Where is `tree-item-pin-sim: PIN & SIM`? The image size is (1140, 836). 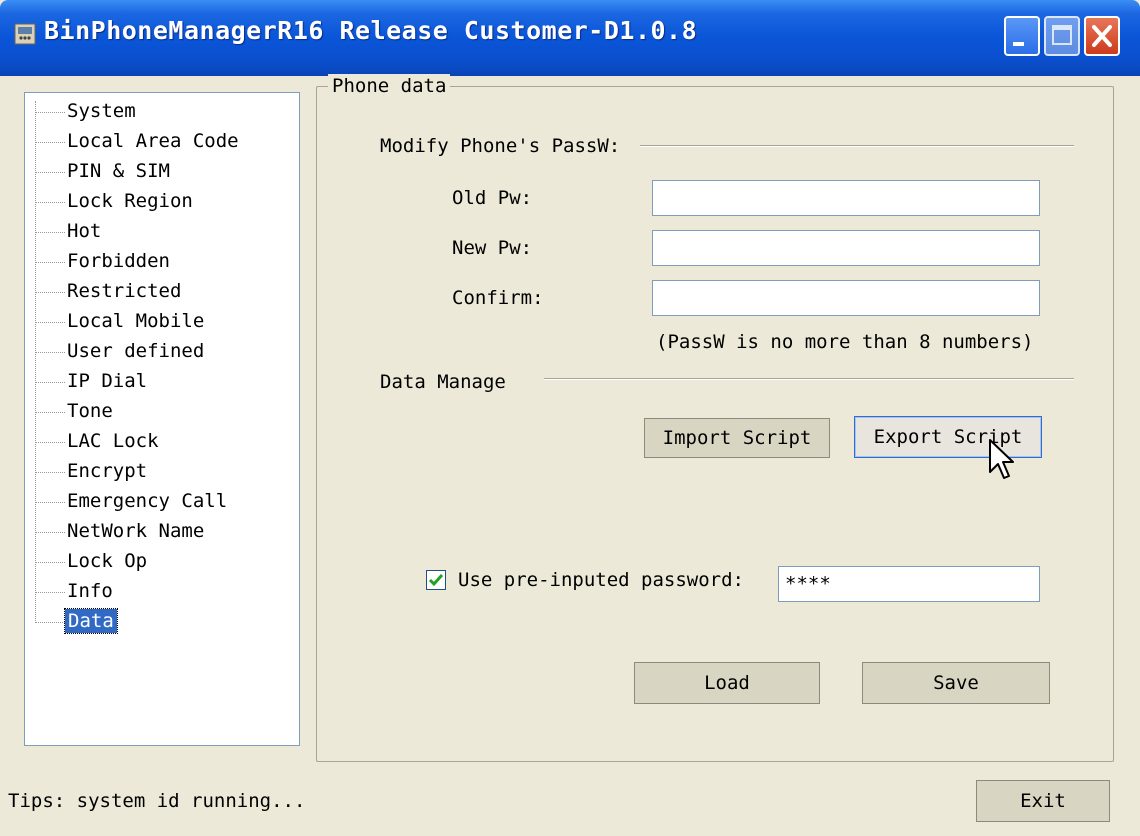
tree-item-pin-sim: PIN & SIM is located at coordinates (160, 172).